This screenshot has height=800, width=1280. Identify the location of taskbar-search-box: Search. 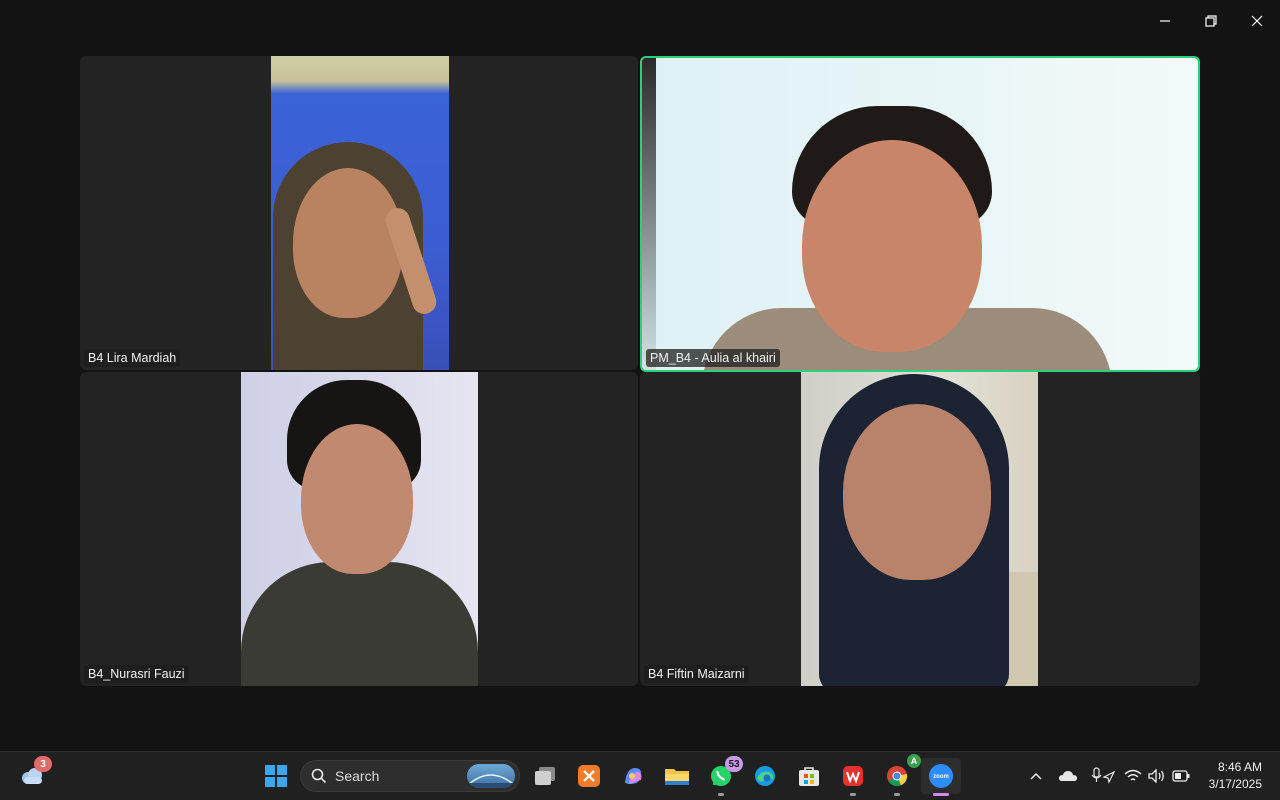
(410, 776).